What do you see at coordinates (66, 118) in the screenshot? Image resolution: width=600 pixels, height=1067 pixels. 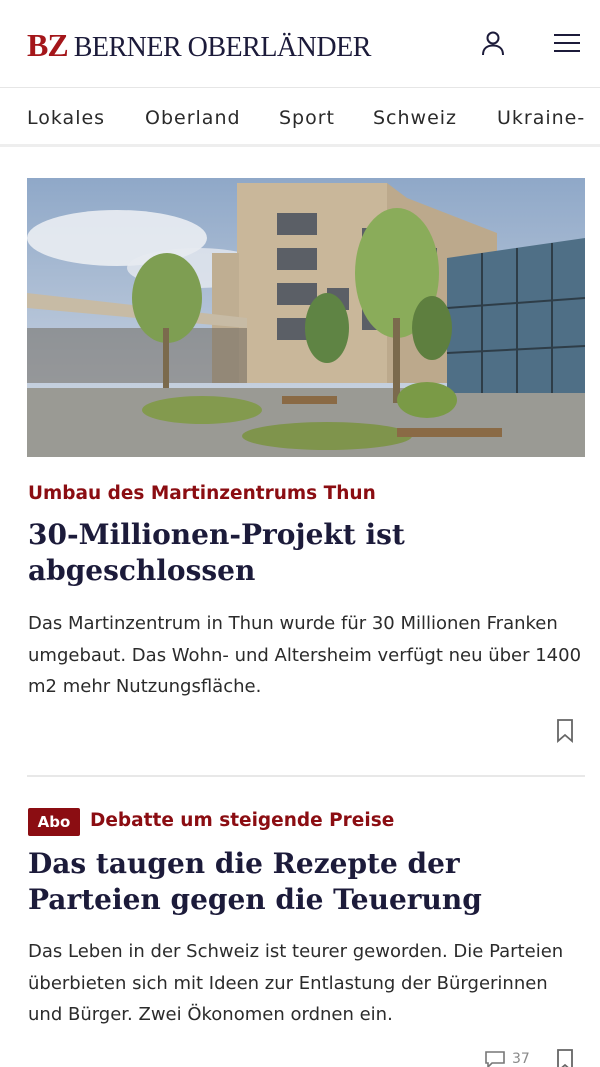 I see `nav-item-lokales: Lokales` at bounding box center [66, 118].